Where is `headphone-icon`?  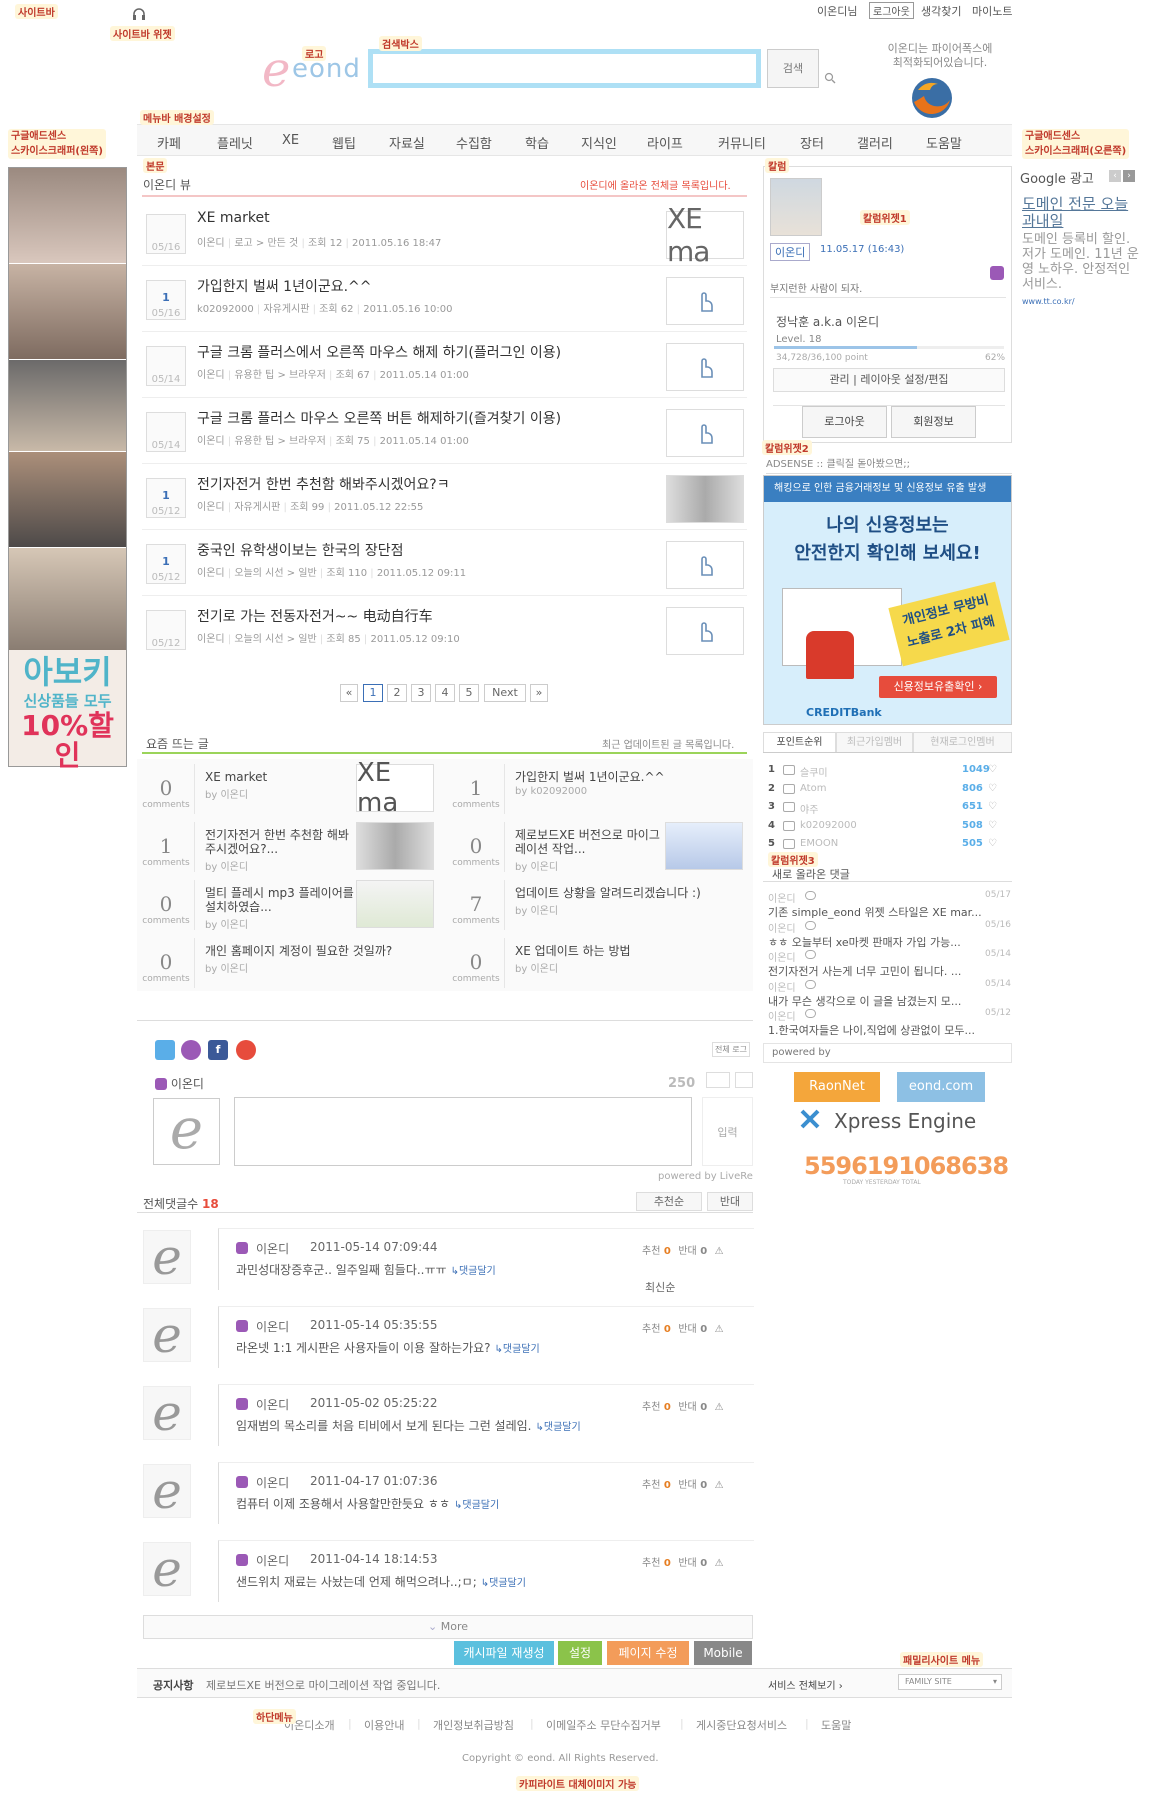
headphone-icon is located at coordinates (139, 13).